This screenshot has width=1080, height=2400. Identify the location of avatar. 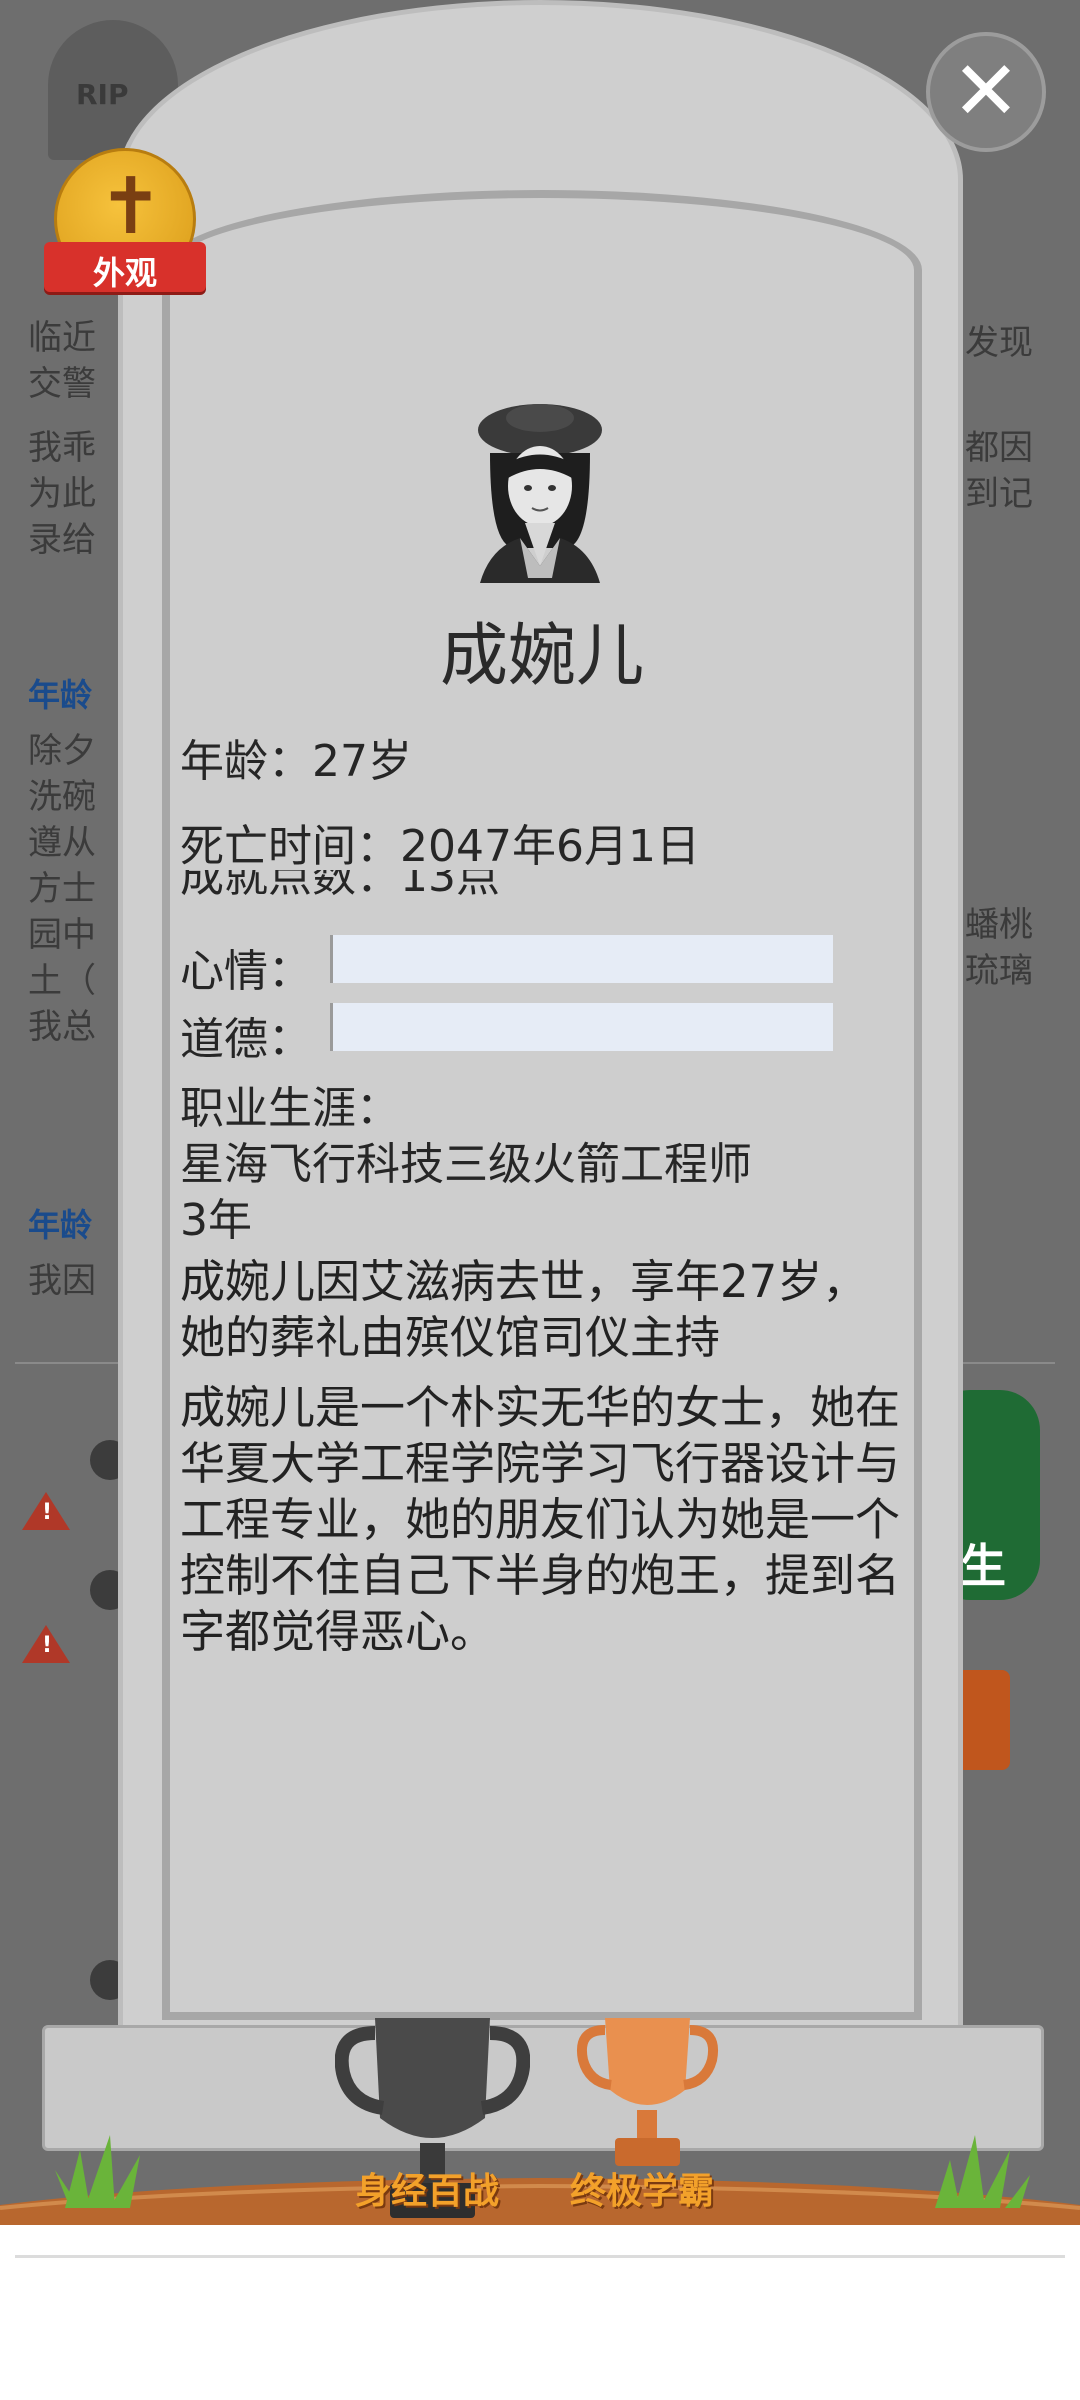
(540, 493).